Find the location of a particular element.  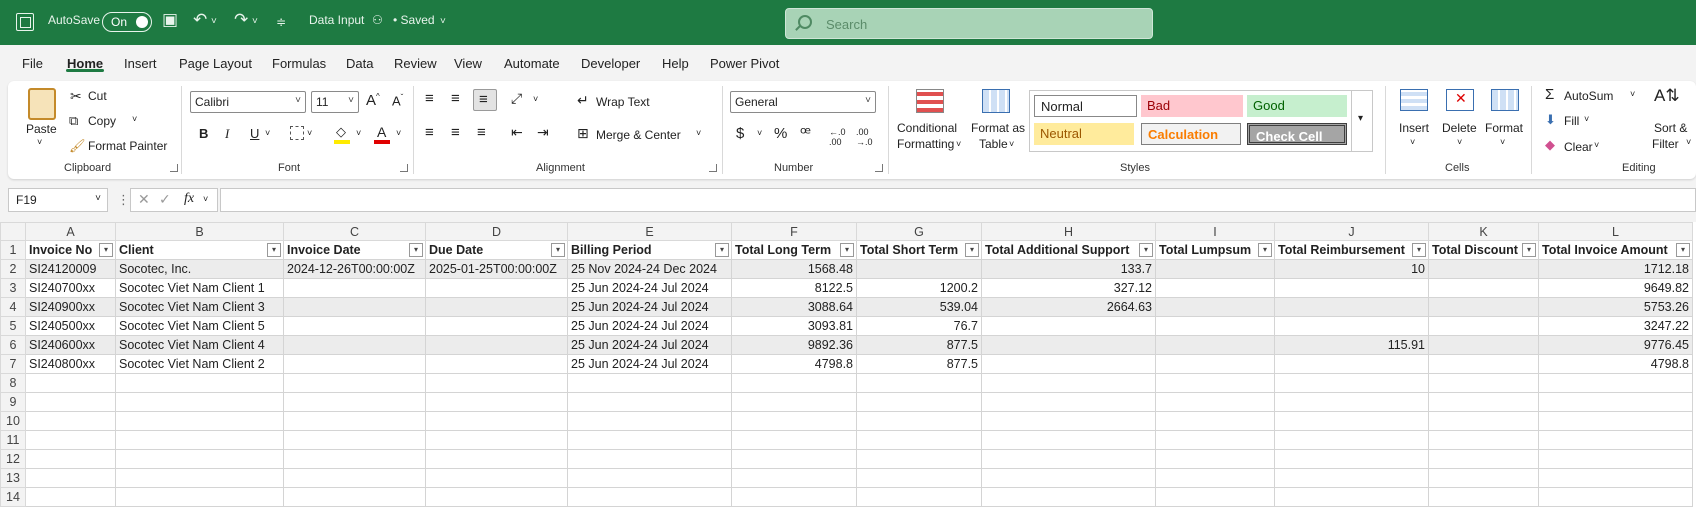

sort-filter-dropdown-icon: ˅ is located at coordinates (1688, 142).